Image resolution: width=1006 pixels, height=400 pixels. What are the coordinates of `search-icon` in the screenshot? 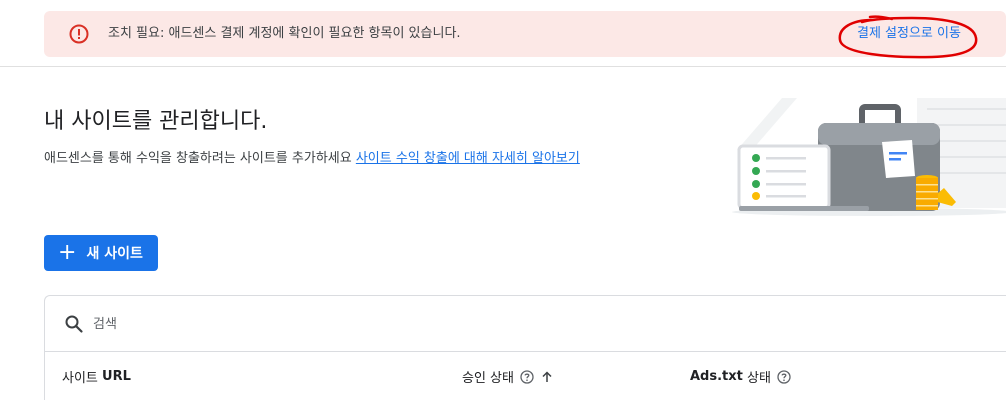 It's located at (74, 324).